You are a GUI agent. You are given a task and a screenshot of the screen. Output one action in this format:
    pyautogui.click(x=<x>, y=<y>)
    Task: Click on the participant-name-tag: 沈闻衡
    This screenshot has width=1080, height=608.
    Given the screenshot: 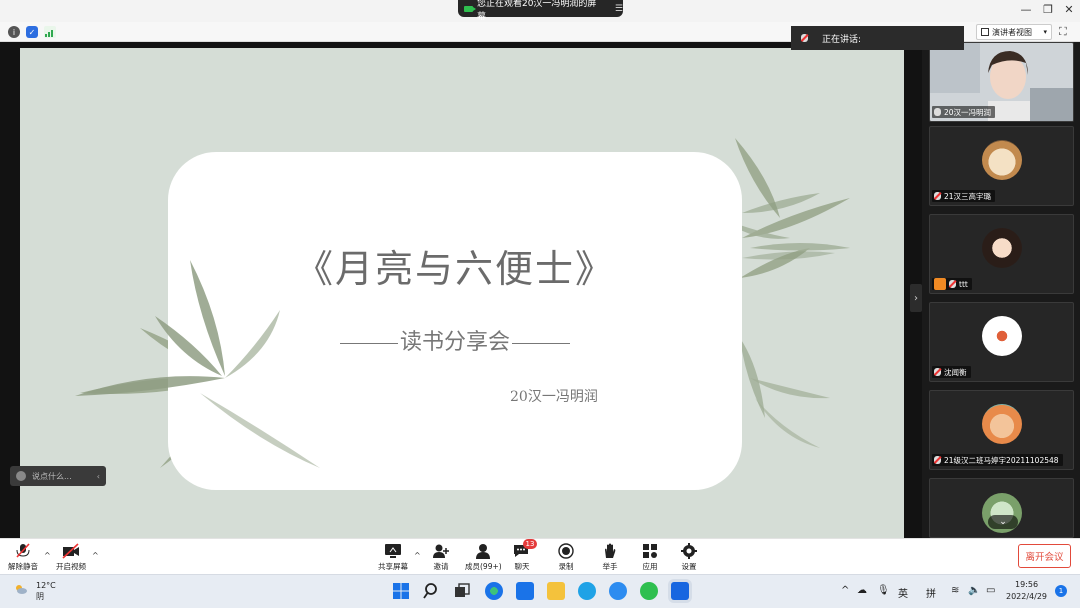 What is the action you would take?
    pyautogui.click(x=951, y=372)
    